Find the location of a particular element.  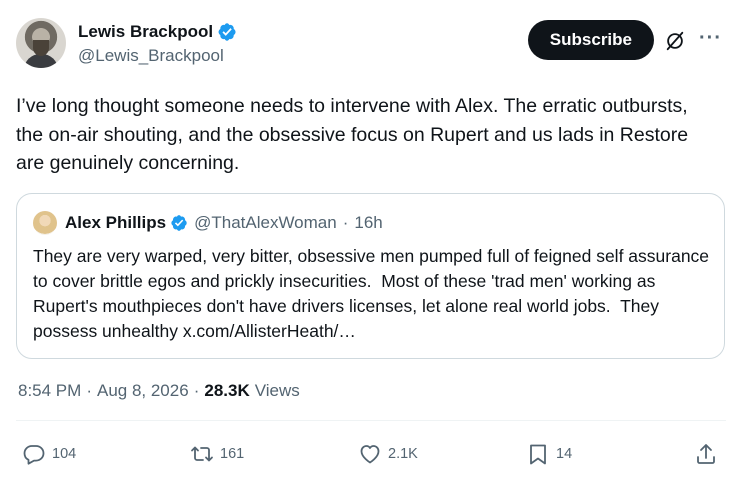

reply-button: 104 is located at coordinates (49, 454).